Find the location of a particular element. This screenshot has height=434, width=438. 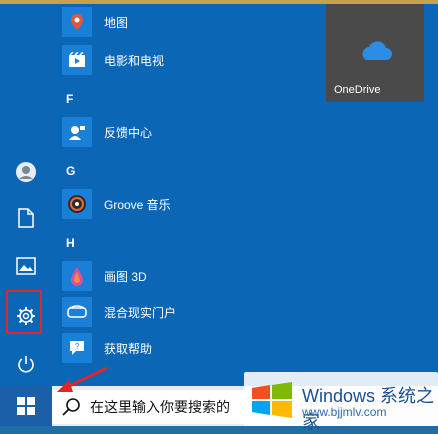

app-mixed-reality-portal: 混合现实门户 is located at coordinates (182, 312).